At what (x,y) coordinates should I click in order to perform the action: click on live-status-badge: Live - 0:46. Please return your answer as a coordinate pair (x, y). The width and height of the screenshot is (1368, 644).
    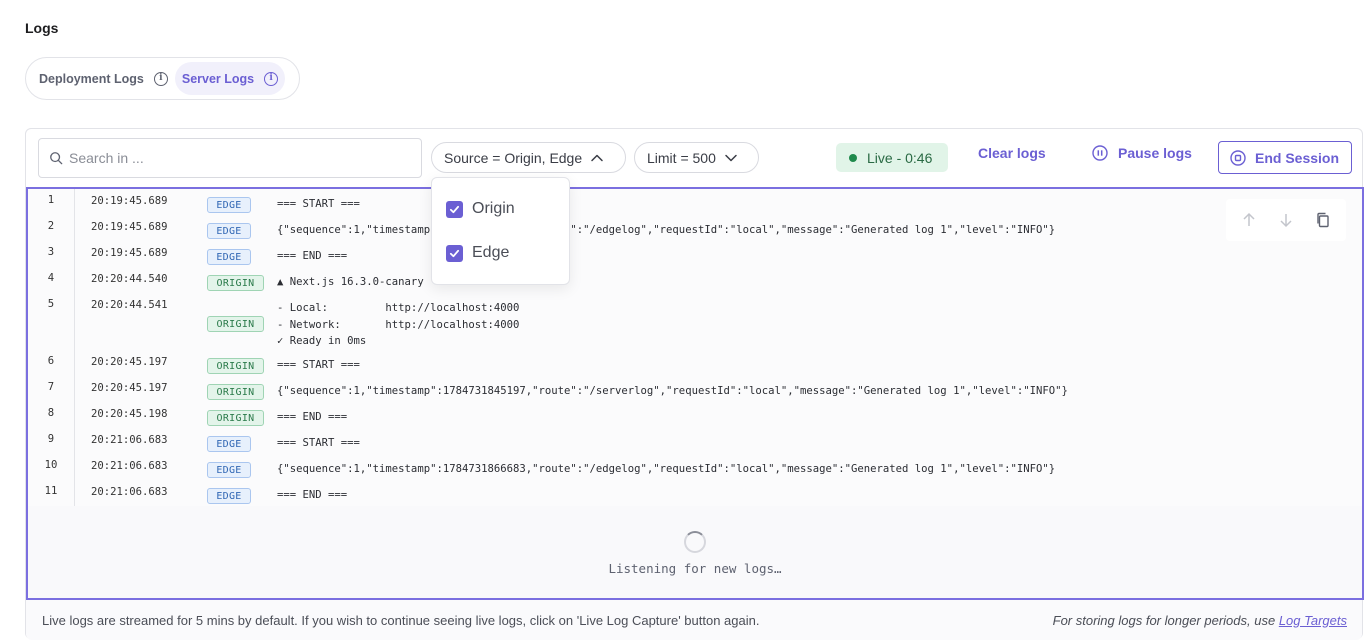
    Looking at the image, I should click on (892, 157).